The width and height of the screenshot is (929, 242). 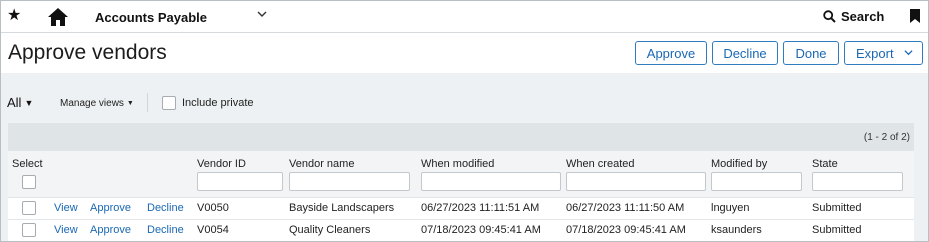 I want to click on done-button: Done, so click(x=811, y=53).